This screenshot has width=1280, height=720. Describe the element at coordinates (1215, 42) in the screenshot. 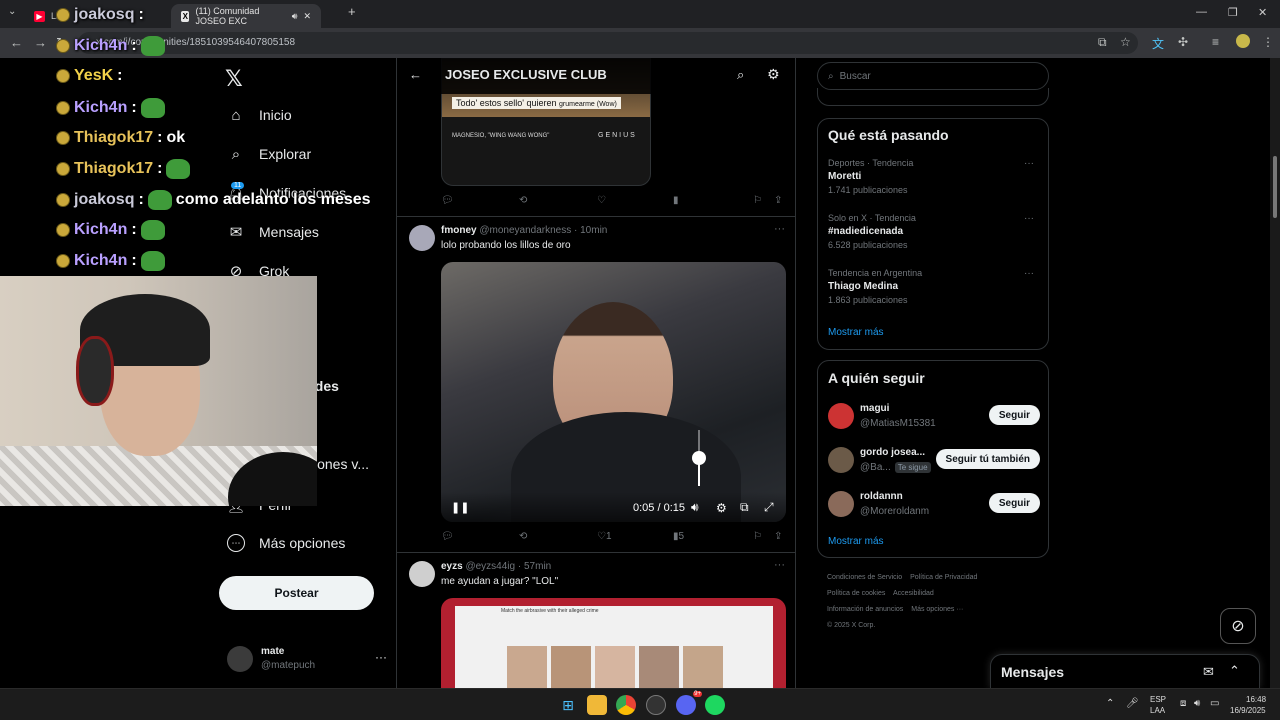

I see `media-control-icon: ≡` at that location.